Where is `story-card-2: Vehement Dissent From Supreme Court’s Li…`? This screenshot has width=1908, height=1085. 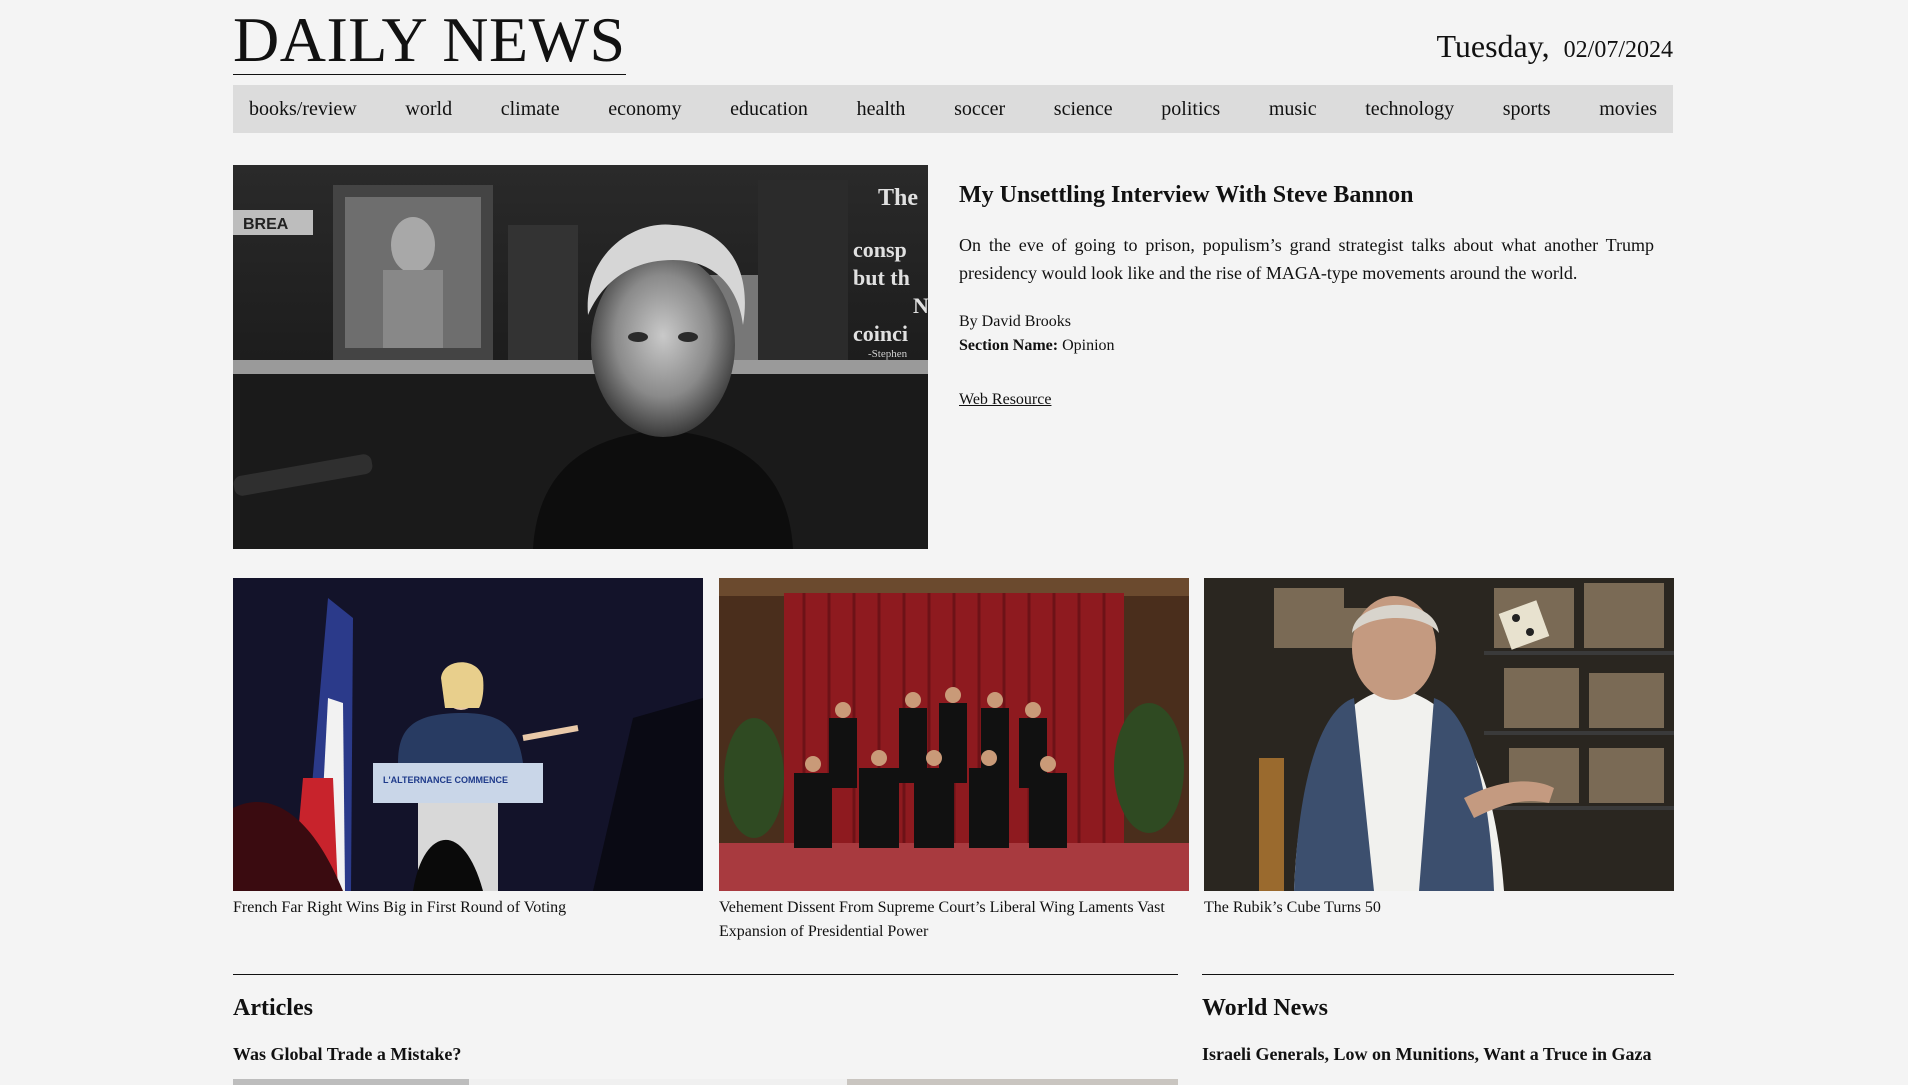
story-card-2: Vehement Dissent From Supreme Court’s Li… is located at coordinates (954, 761).